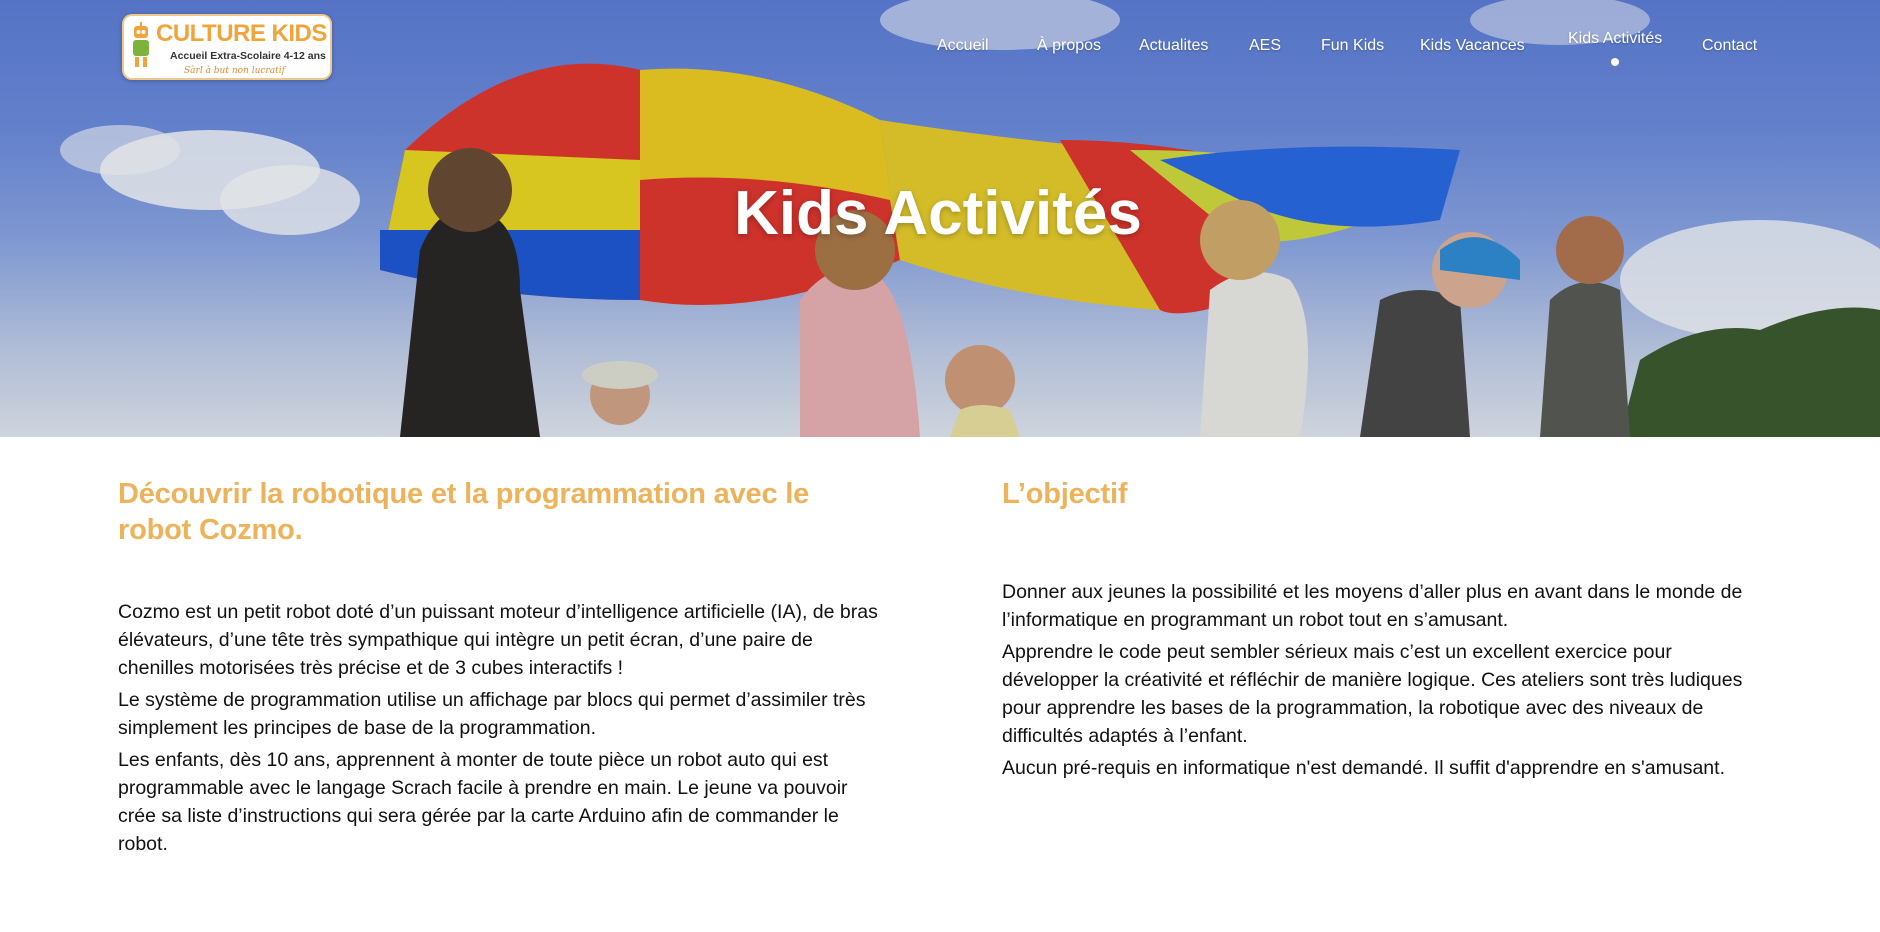 The height and width of the screenshot is (932, 1880). What do you see at coordinates (234, 71) in the screenshot?
I see `logo-tagline: Sàrl à but non lucratif` at bounding box center [234, 71].